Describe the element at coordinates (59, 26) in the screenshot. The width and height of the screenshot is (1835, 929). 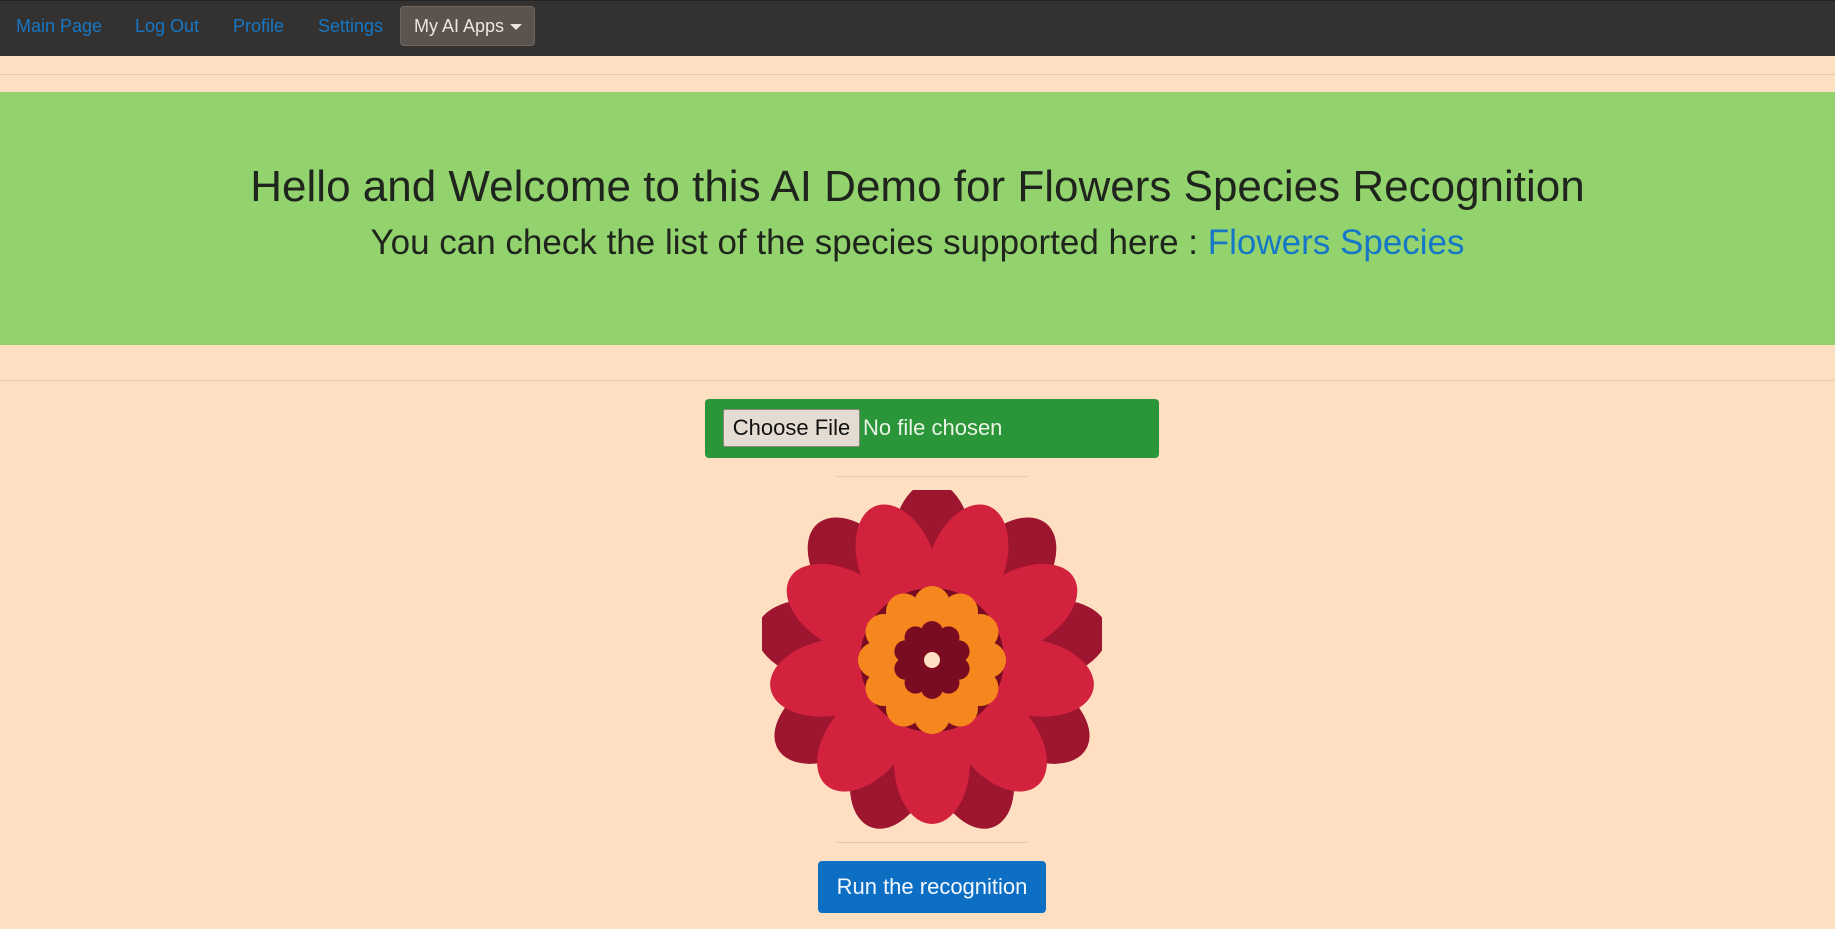
I see `nav-link-main-page: Main Page` at that location.